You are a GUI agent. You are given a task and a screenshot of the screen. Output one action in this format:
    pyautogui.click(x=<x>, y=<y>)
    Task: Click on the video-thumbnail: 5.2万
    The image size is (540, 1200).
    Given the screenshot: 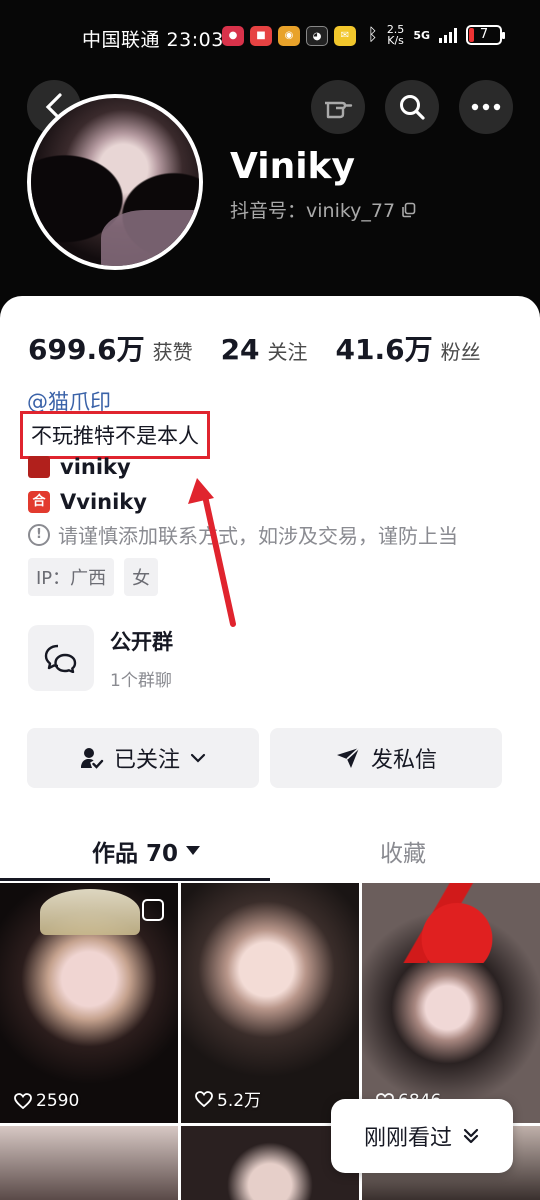 What is the action you would take?
    pyautogui.click(x=270, y=1003)
    